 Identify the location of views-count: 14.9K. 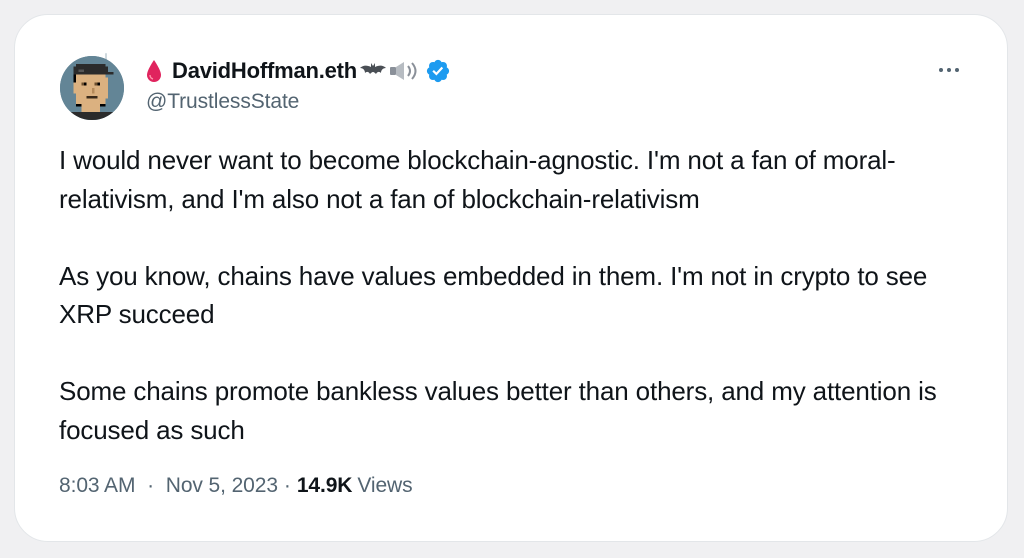
(324, 485).